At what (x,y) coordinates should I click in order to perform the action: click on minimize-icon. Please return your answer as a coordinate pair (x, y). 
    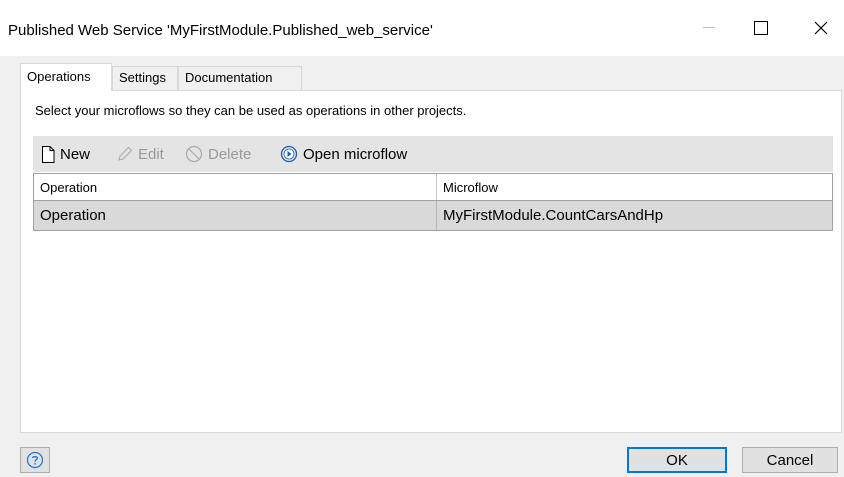
    Looking at the image, I should click on (709, 27).